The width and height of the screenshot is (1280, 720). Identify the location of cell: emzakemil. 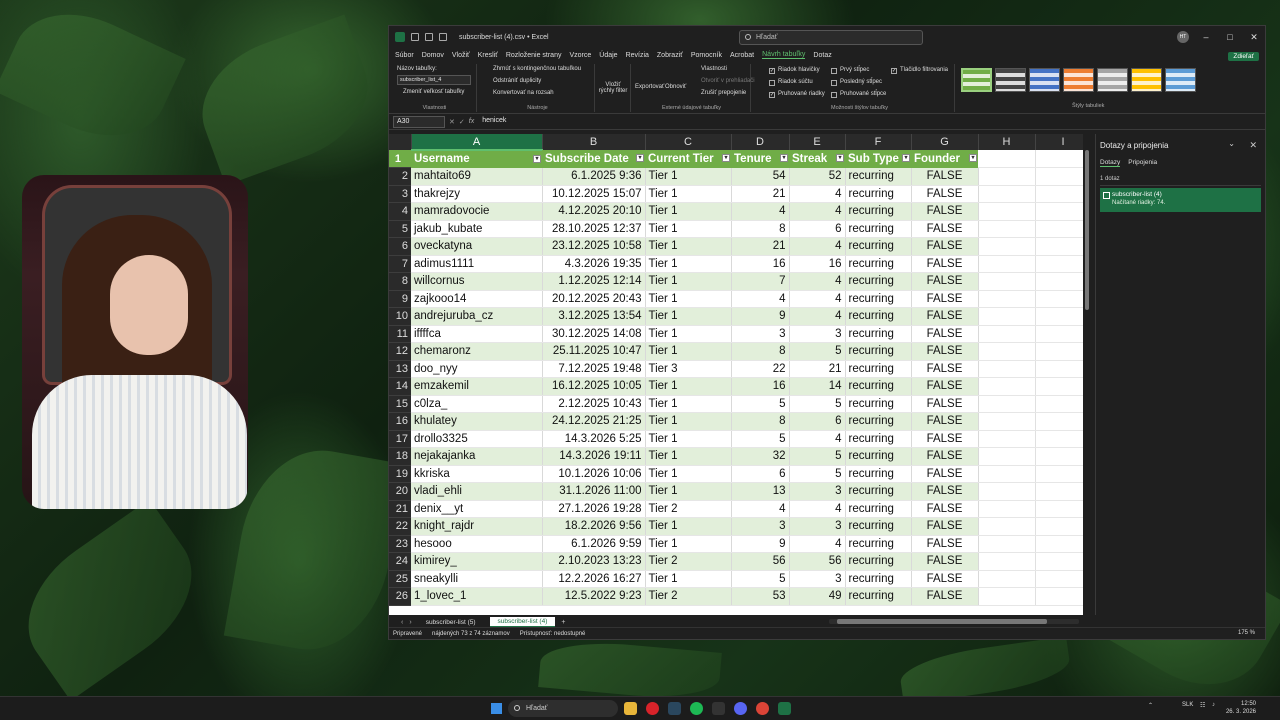
(477, 386).